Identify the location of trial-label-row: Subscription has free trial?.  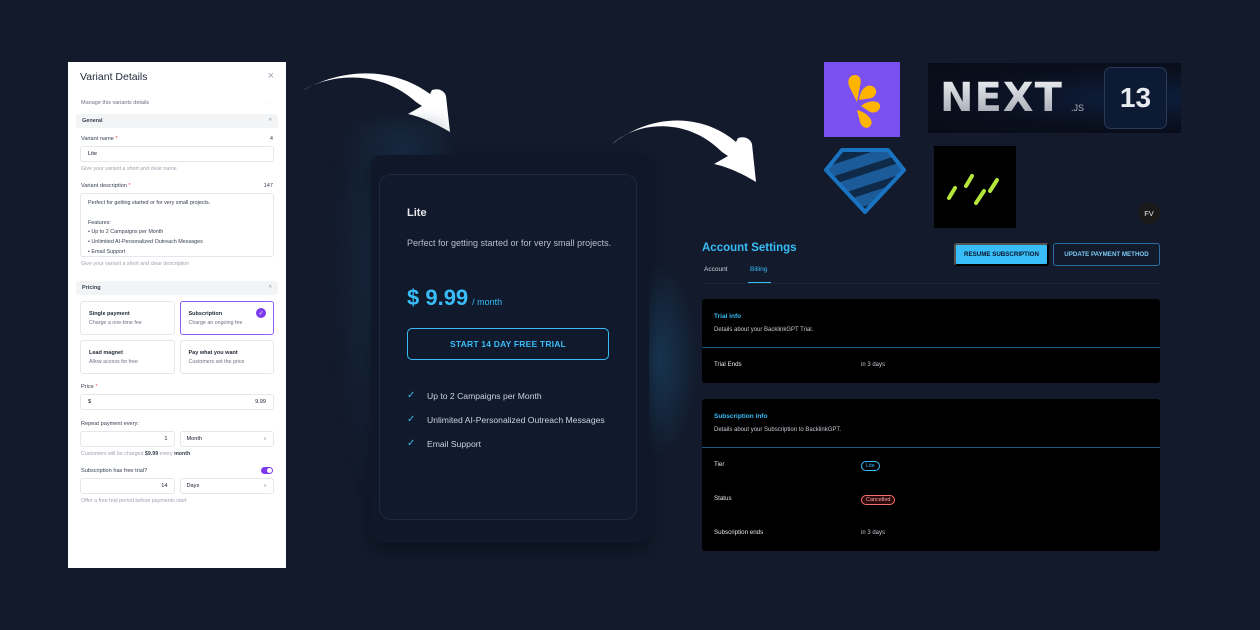
(177, 470).